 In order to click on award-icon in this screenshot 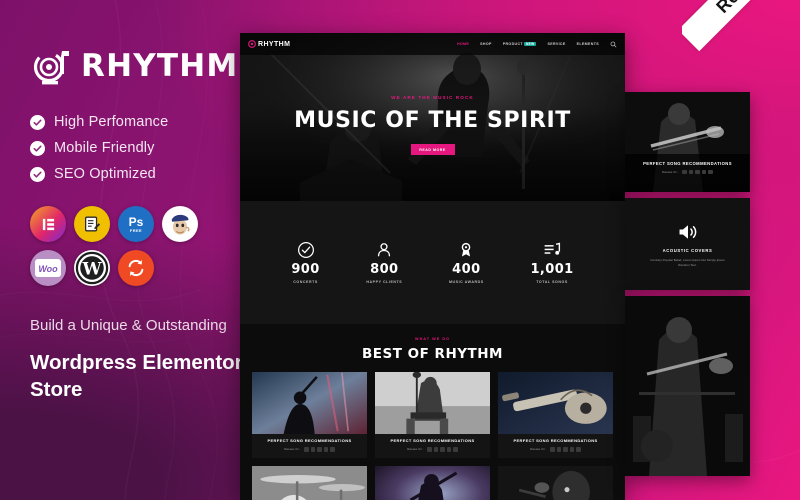, I will do `click(466, 249)`.